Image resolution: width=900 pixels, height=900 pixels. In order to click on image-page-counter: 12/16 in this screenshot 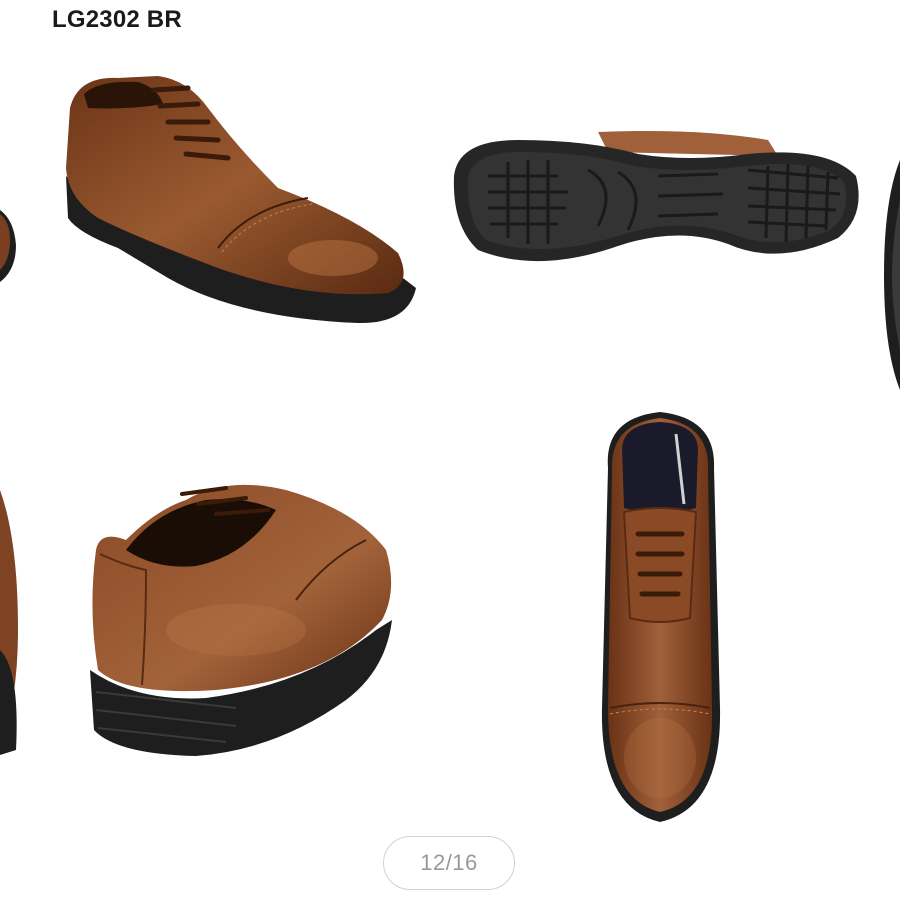, I will do `click(449, 863)`.